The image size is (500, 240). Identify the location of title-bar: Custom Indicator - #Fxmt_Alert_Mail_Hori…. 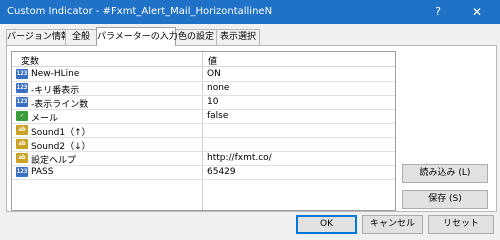
(250, 12).